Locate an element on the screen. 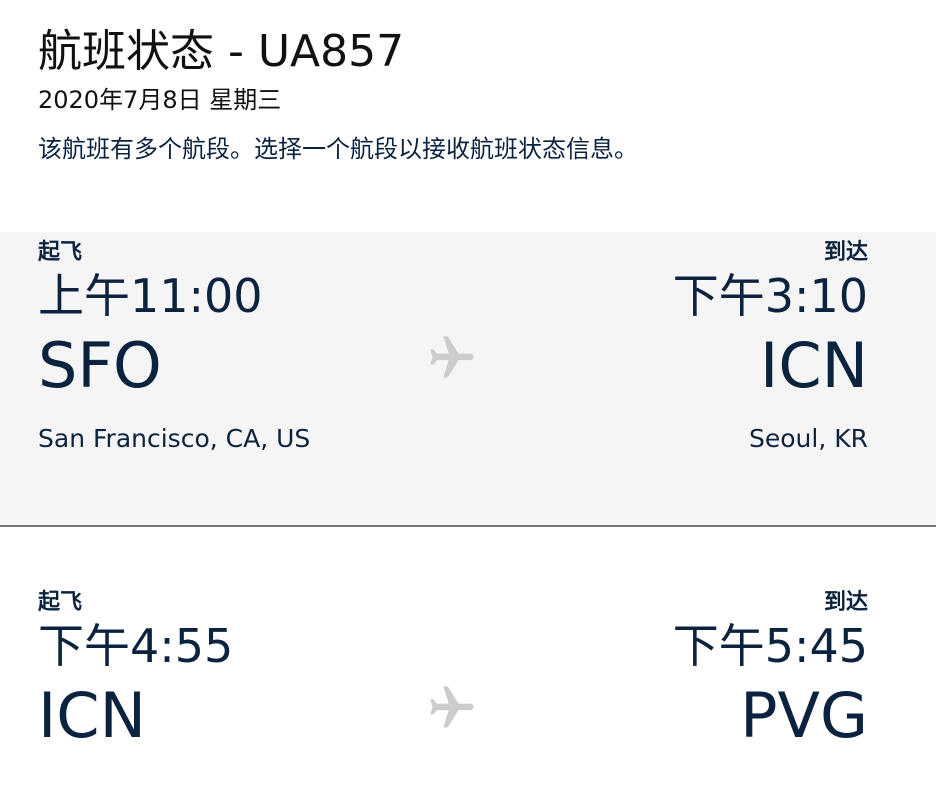 This screenshot has height=798, width=936. departure-airport-code: ICN is located at coordinates (92, 715).